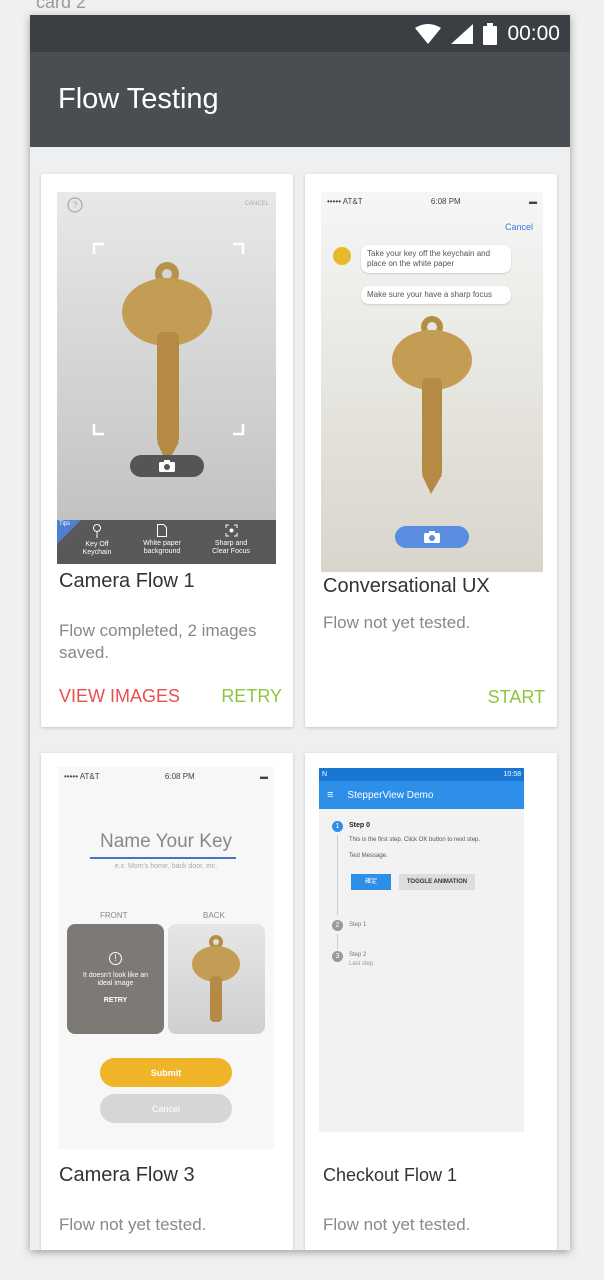  Describe the element at coordinates (257, 204) in the screenshot. I see `camera-cancel-label: CANCEL` at that location.